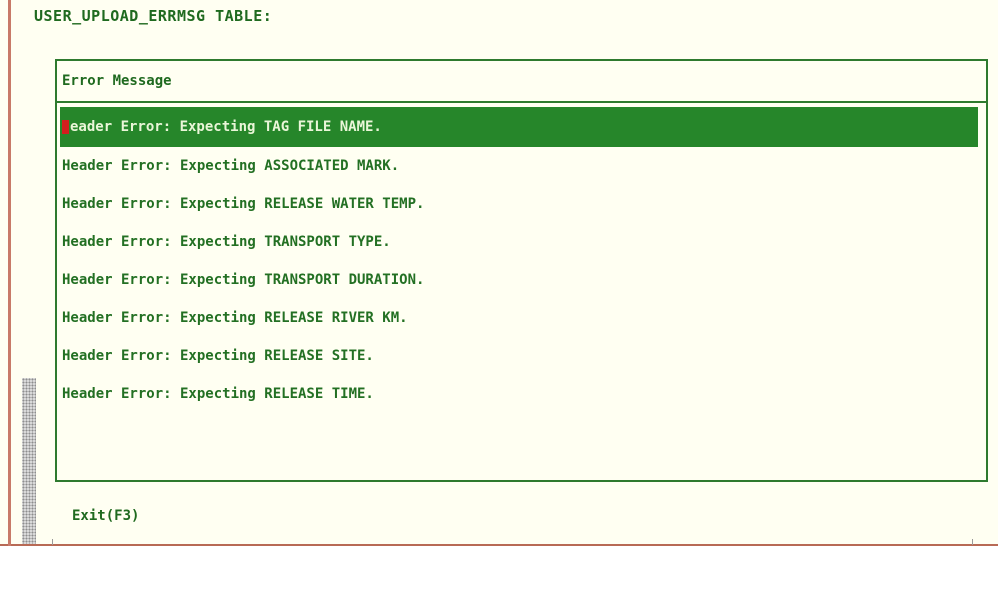 This screenshot has width=998, height=589. Describe the element at coordinates (521, 166) in the screenshot. I see `table-row: Header Error: Expecting ASSOCIATED MARK.` at that location.